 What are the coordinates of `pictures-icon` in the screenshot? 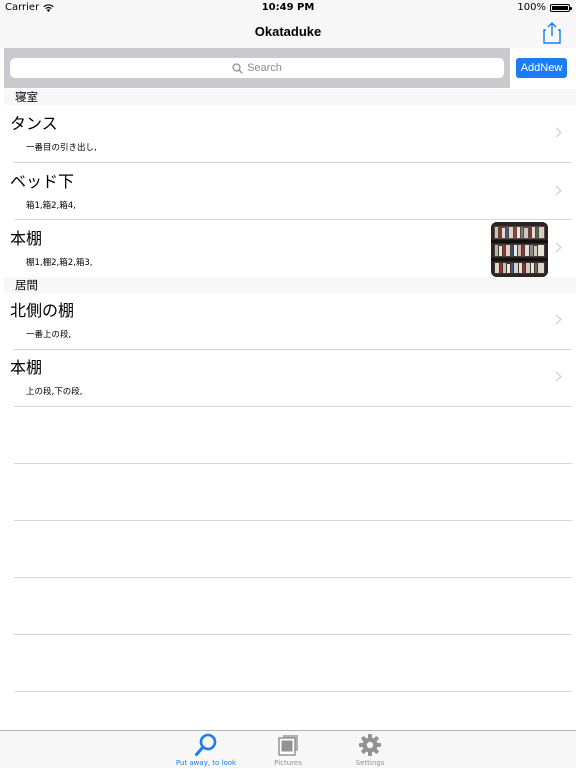 It's located at (288, 745).